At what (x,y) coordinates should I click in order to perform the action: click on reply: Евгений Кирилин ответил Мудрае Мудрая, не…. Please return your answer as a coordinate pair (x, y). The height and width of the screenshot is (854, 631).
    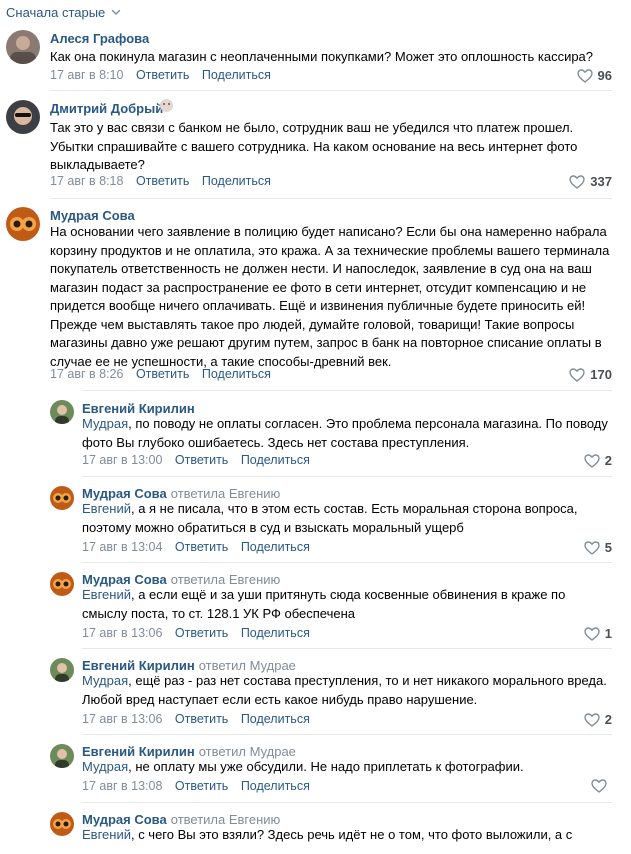
    Looking at the image, I should click on (315, 769).